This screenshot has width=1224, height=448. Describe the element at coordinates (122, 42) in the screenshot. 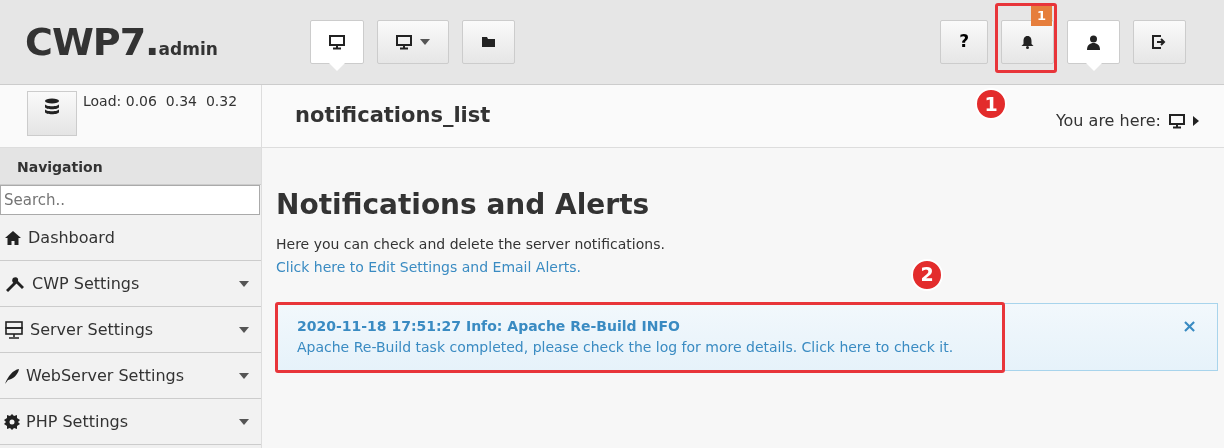

I see `logo: CWP7.admin` at that location.